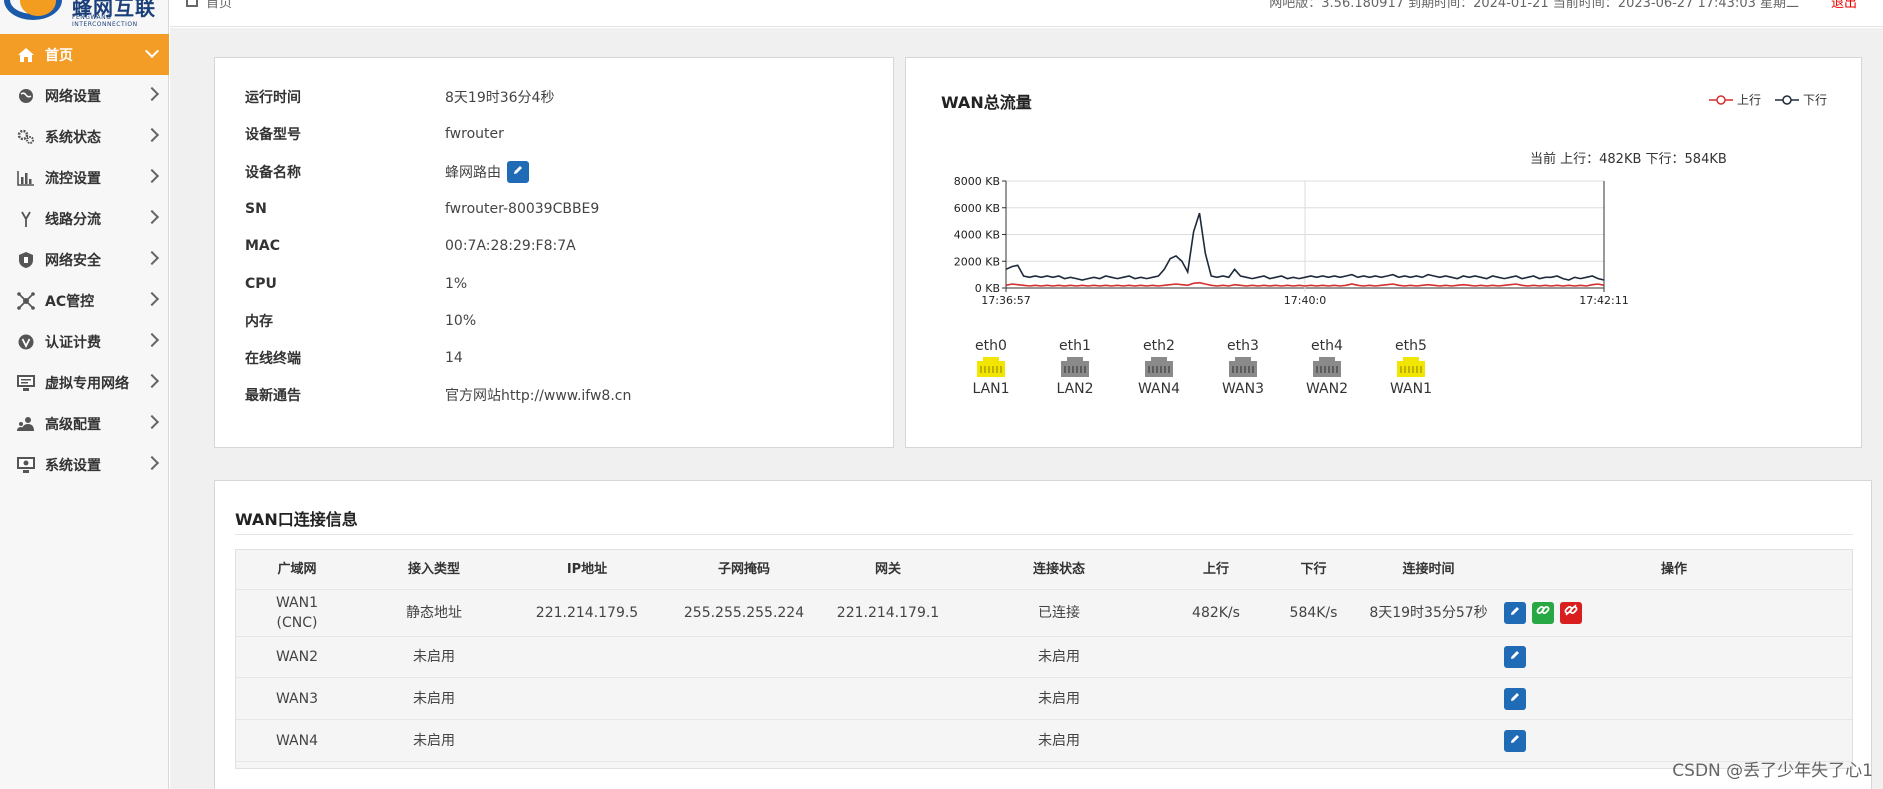 The height and width of the screenshot is (789, 1883). I want to click on sidebar-item-7: 认证计费, so click(84, 341).